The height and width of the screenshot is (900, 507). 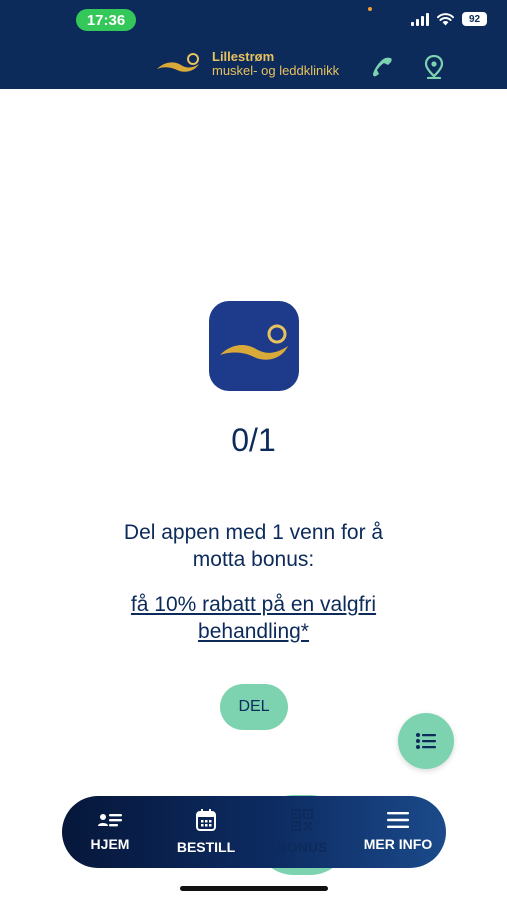 I want to click on nav-item-mer-info: MER INFO, so click(x=398, y=832).